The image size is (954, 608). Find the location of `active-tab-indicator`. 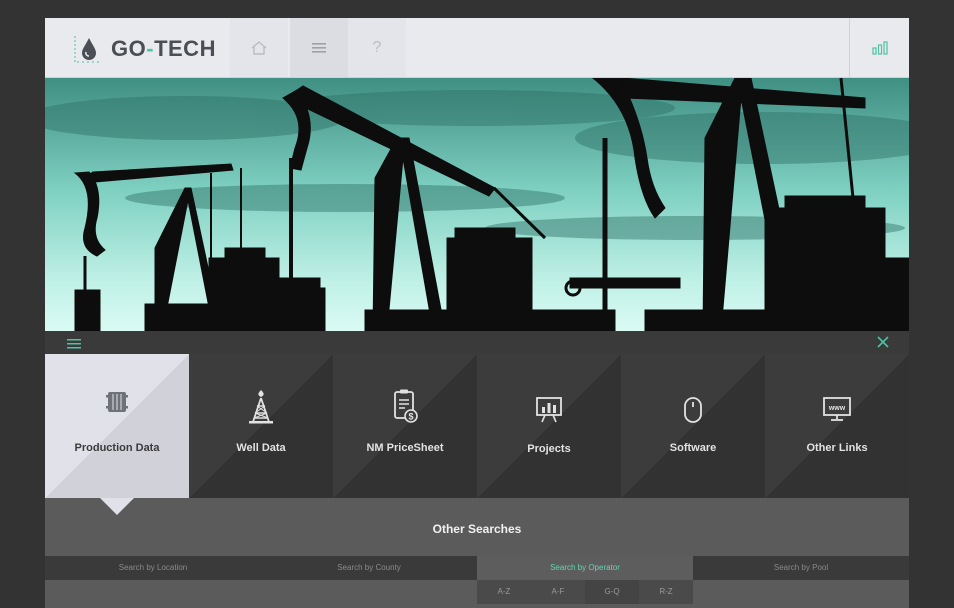

active-tab-indicator is located at coordinates (582, 553).